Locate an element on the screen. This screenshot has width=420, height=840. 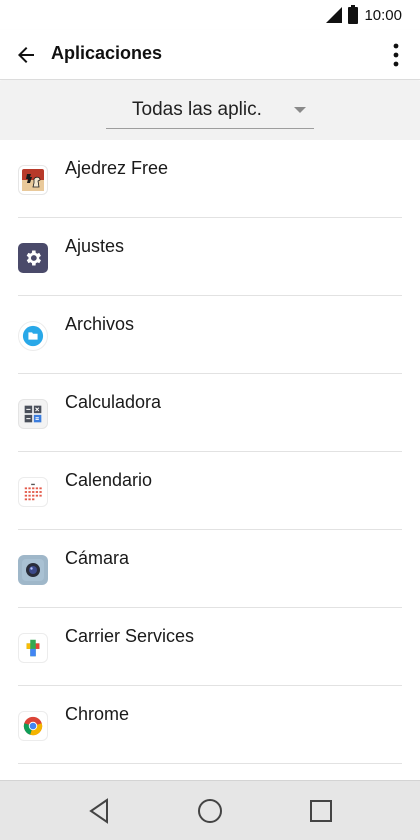
navigation-bar is located at coordinates (210, 810).